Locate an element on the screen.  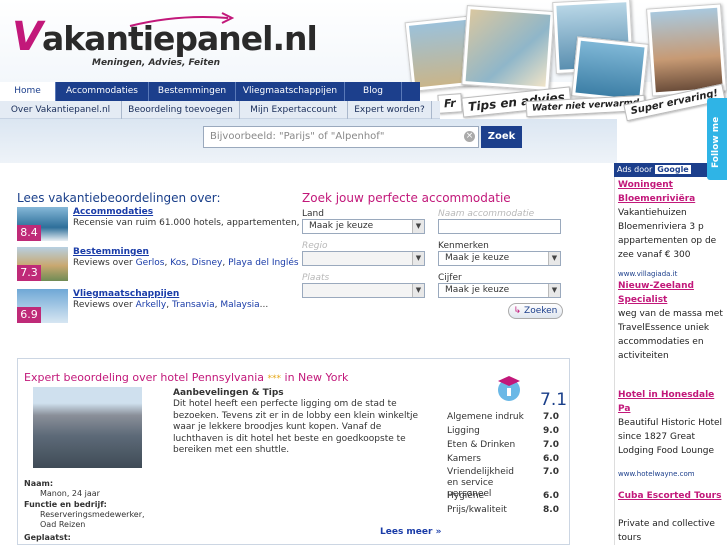
airline-link: Arkelly is located at coordinates (151, 305).